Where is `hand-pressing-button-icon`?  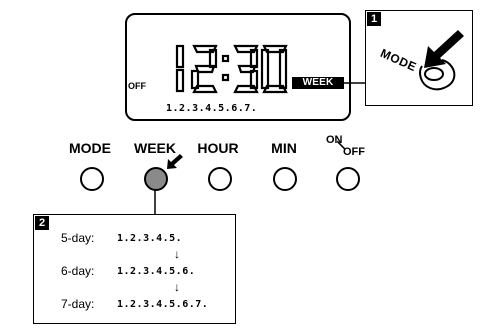 hand-pressing-button-icon is located at coordinates (441, 60).